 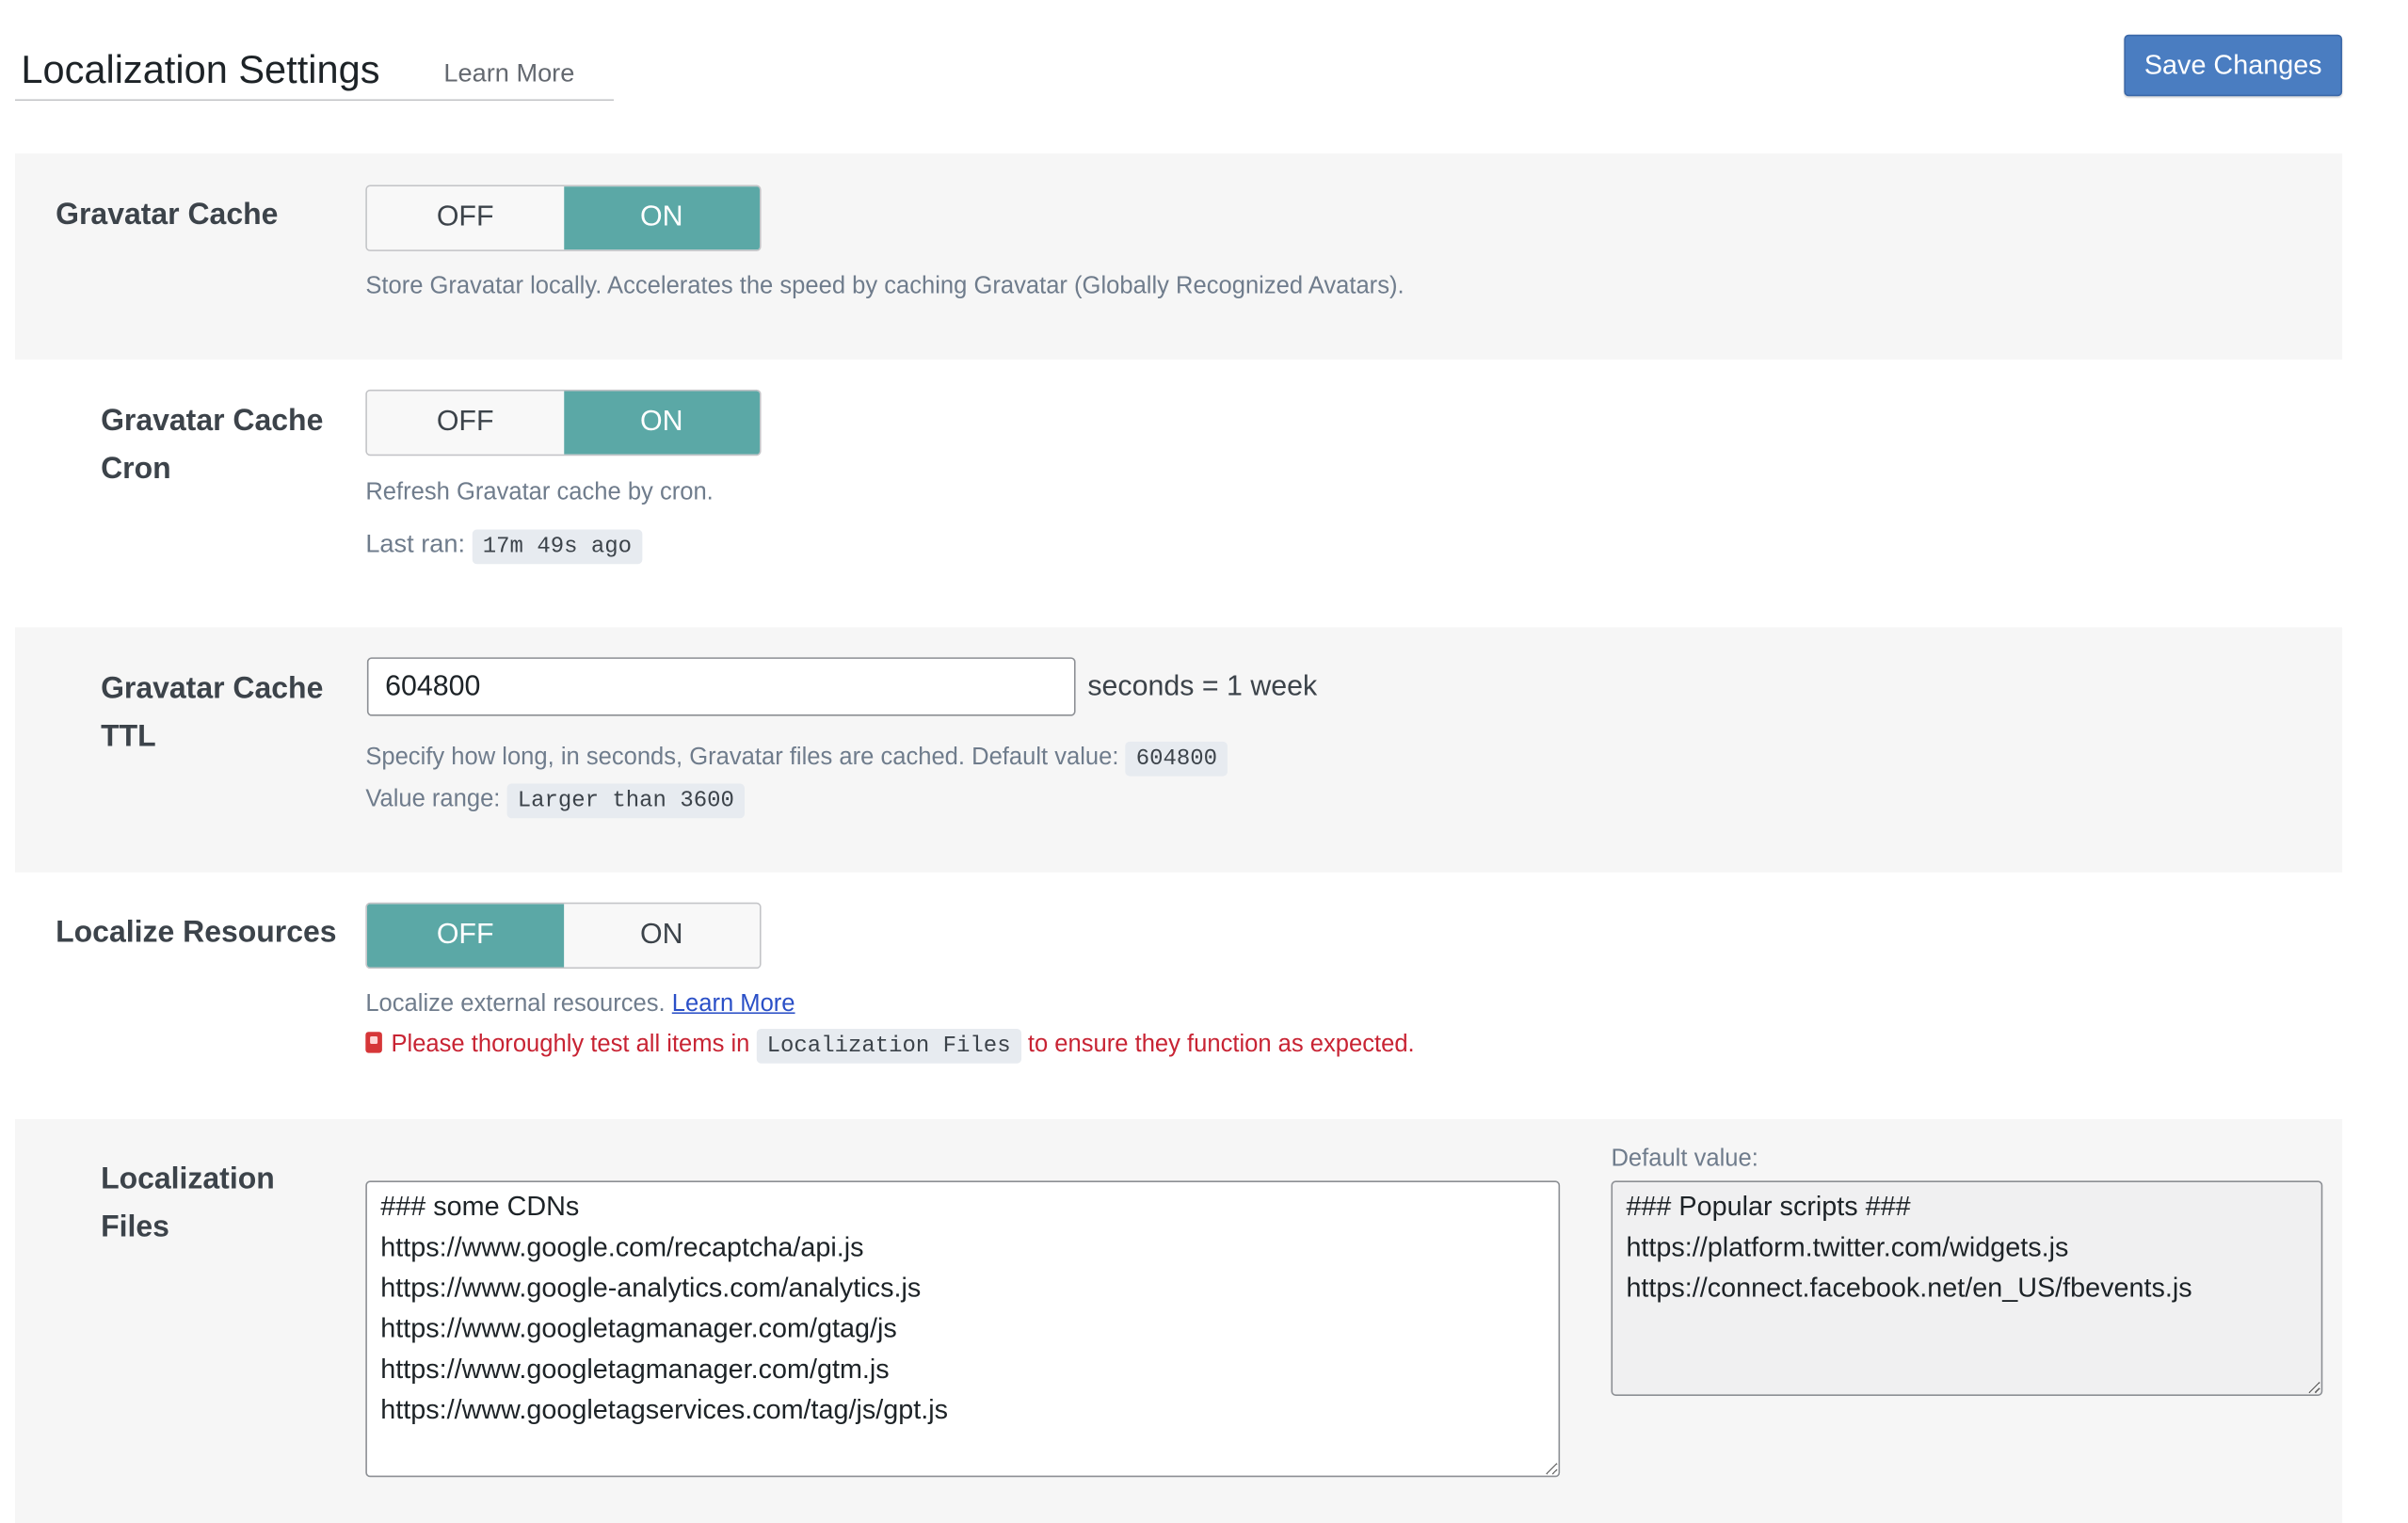 I want to click on ttl-range-value: Larger than 3600, so click(x=626, y=801).